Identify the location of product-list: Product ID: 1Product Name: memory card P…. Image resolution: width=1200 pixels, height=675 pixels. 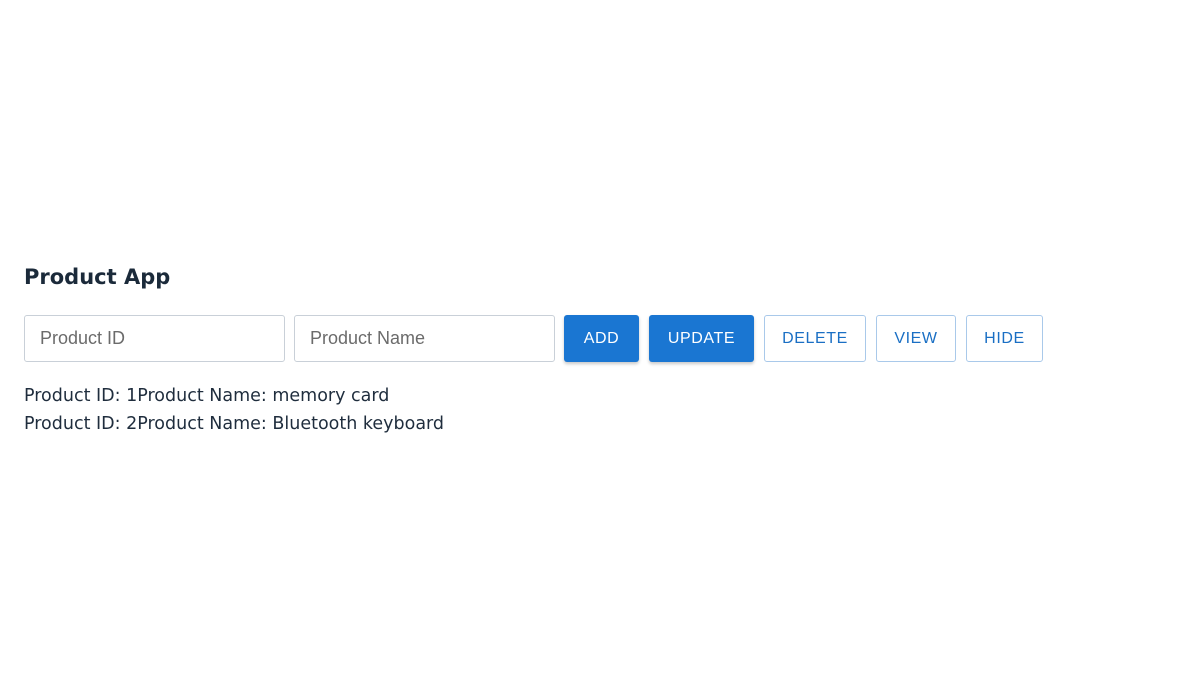
(599, 410).